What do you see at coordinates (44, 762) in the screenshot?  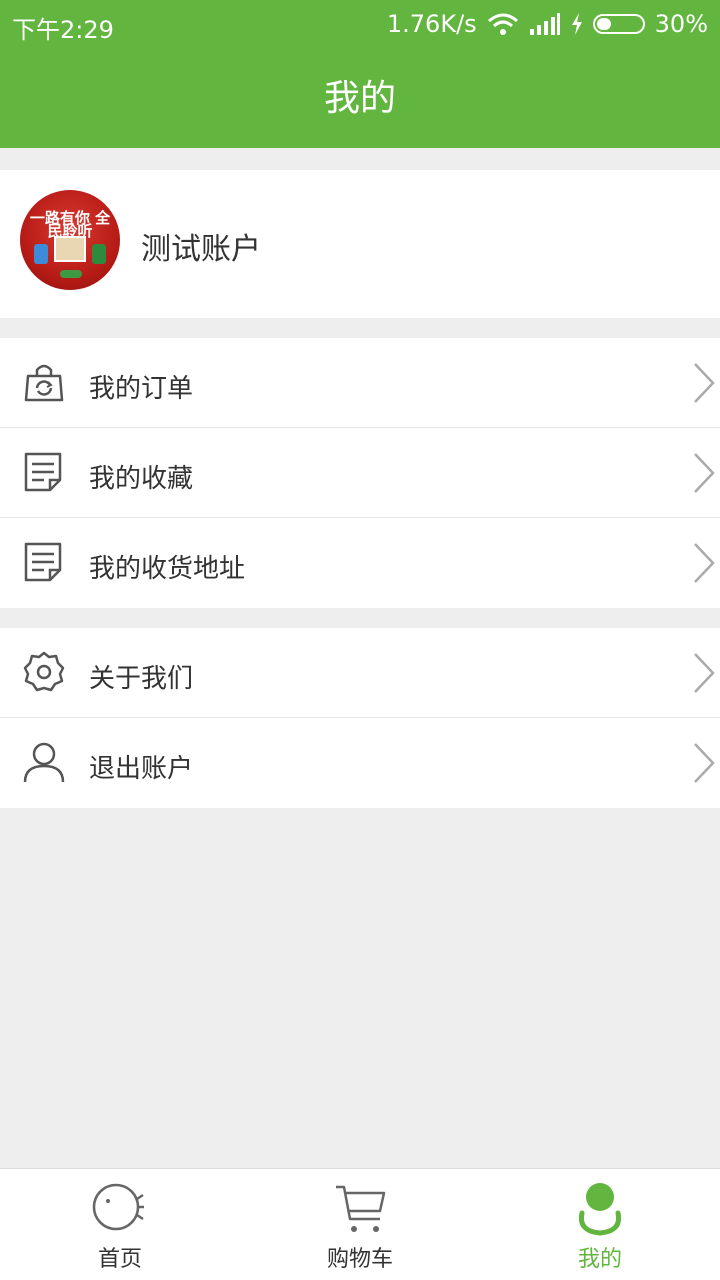 I see `user-icon` at bounding box center [44, 762].